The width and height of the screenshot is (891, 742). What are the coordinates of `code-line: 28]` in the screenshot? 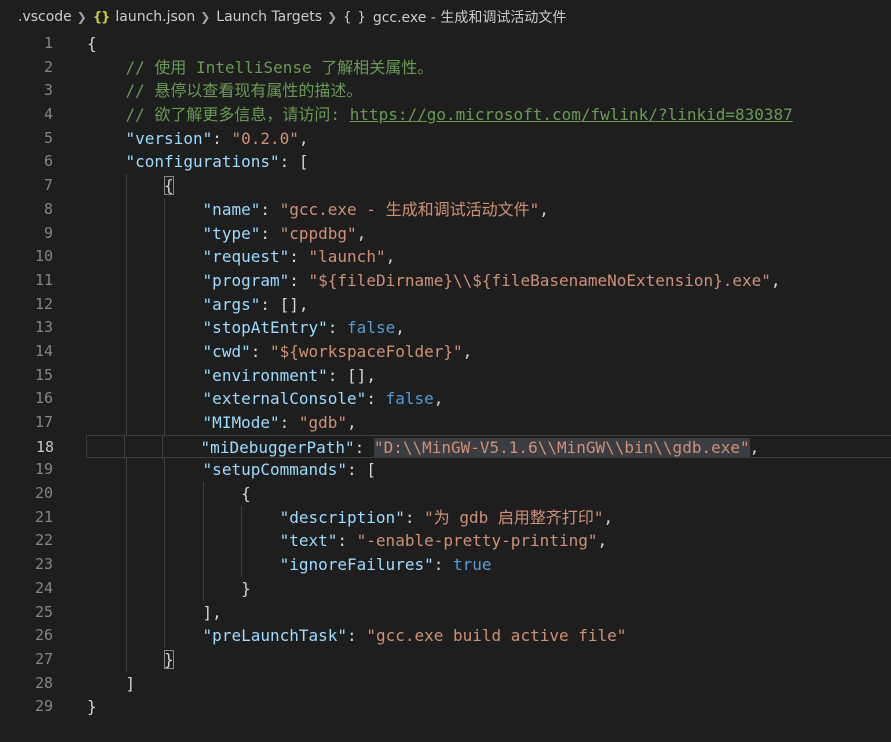 It's located at (445, 684).